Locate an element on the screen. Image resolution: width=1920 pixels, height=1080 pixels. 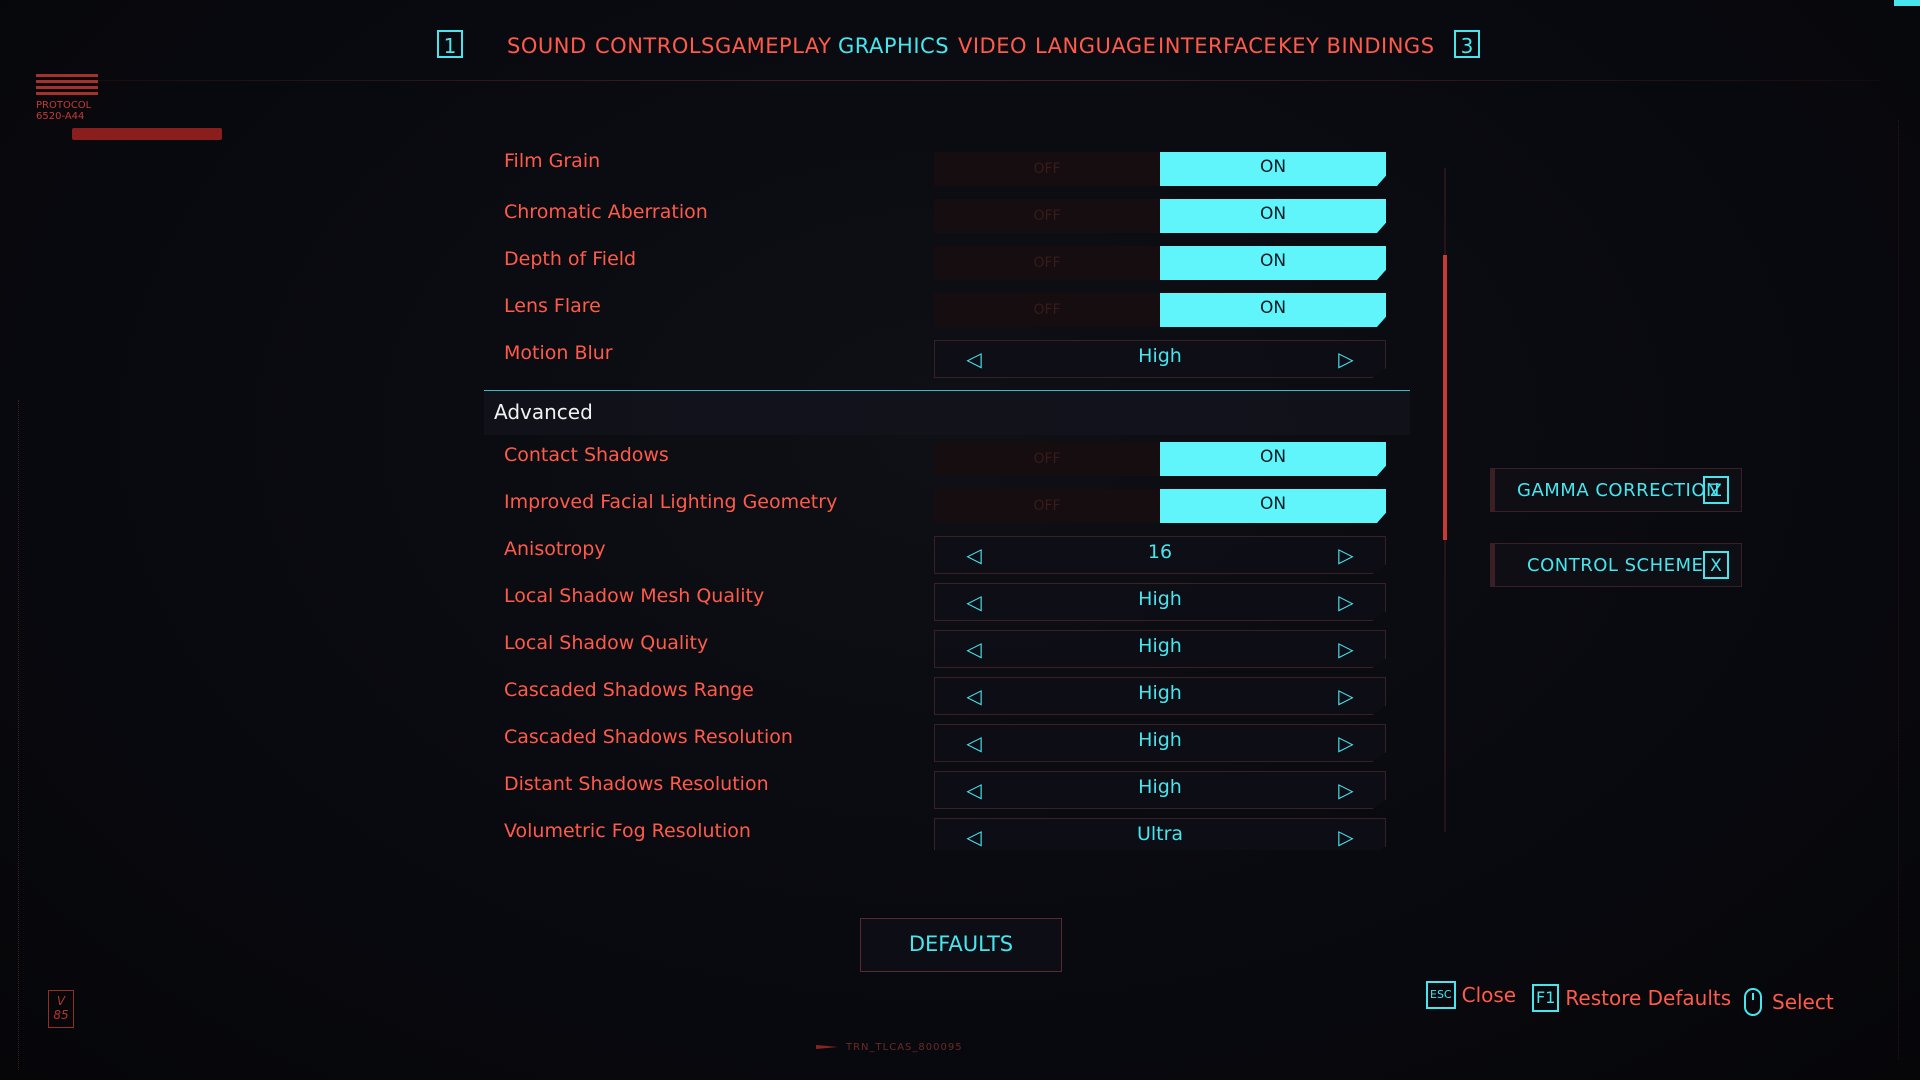
nav-divider is located at coordinates (960, 80).